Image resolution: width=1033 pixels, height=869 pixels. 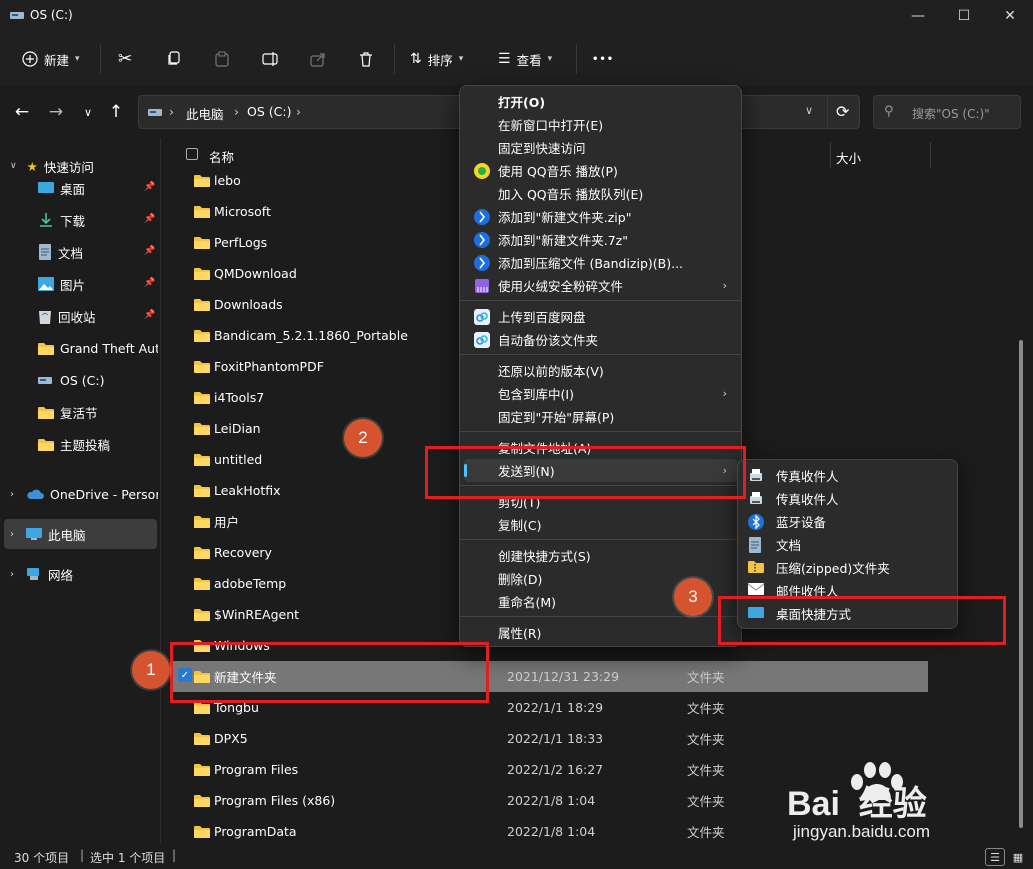 I want to click on share-icon, so click(x=318, y=59).